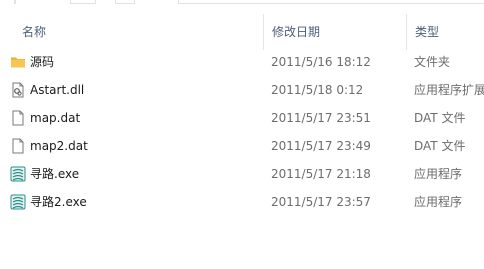  What do you see at coordinates (57, 90) in the screenshot?
I see `file-name: Astart.dll` at bounding box center [57, 90].